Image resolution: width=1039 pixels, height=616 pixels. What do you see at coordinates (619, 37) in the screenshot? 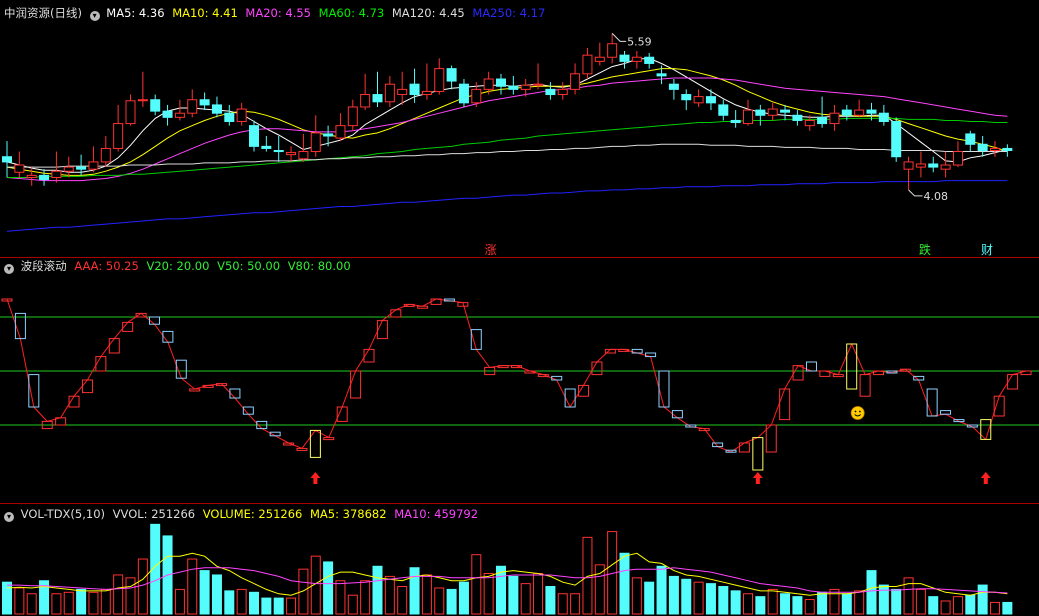
I see `high-pointer` at bounding box center [619, 37].